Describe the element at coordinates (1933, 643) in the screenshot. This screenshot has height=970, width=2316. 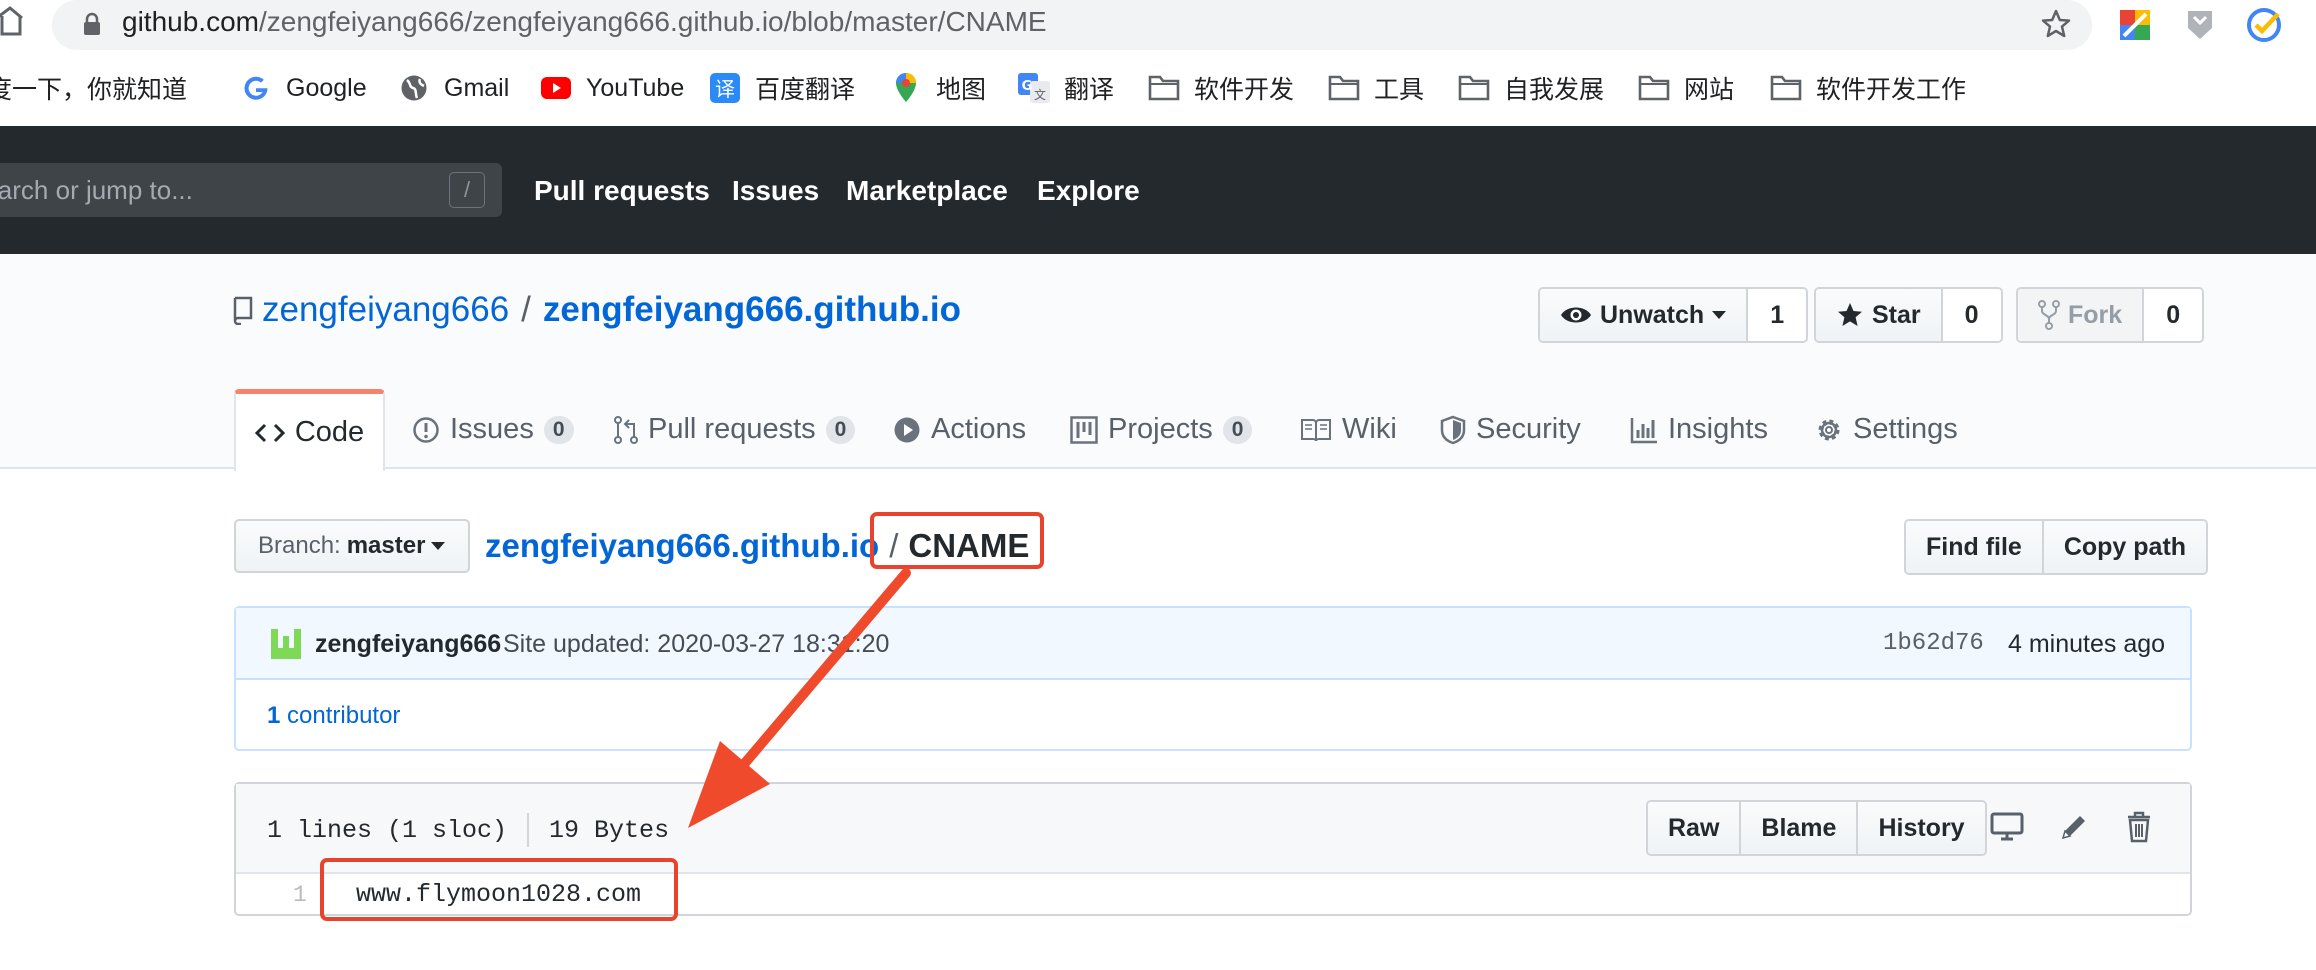
I see `commit-sha: 1b62d76` at that location.